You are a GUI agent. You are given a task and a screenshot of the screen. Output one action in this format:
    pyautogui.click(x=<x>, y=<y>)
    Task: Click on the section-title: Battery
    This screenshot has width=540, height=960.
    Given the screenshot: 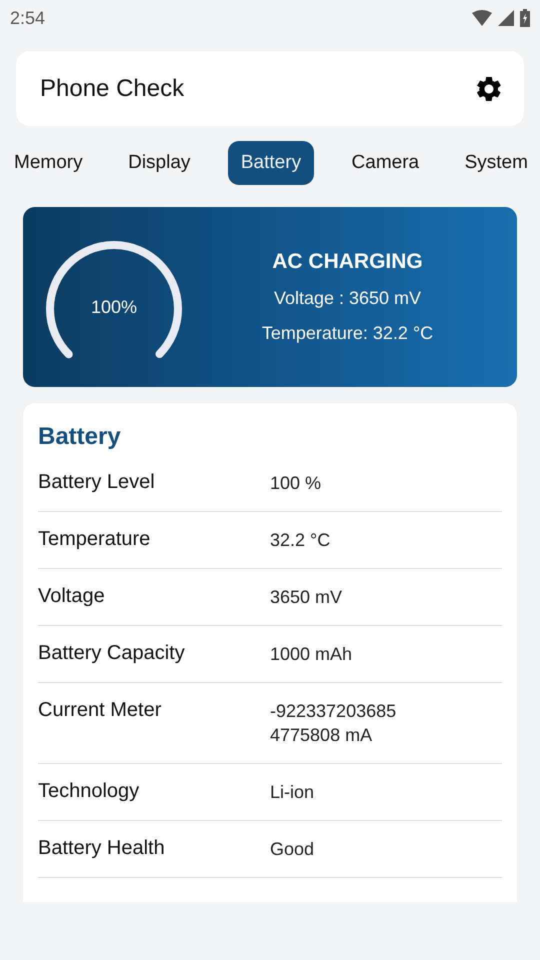 What is the action you would take?
    pyautogui.click(x=80, y=437)
    